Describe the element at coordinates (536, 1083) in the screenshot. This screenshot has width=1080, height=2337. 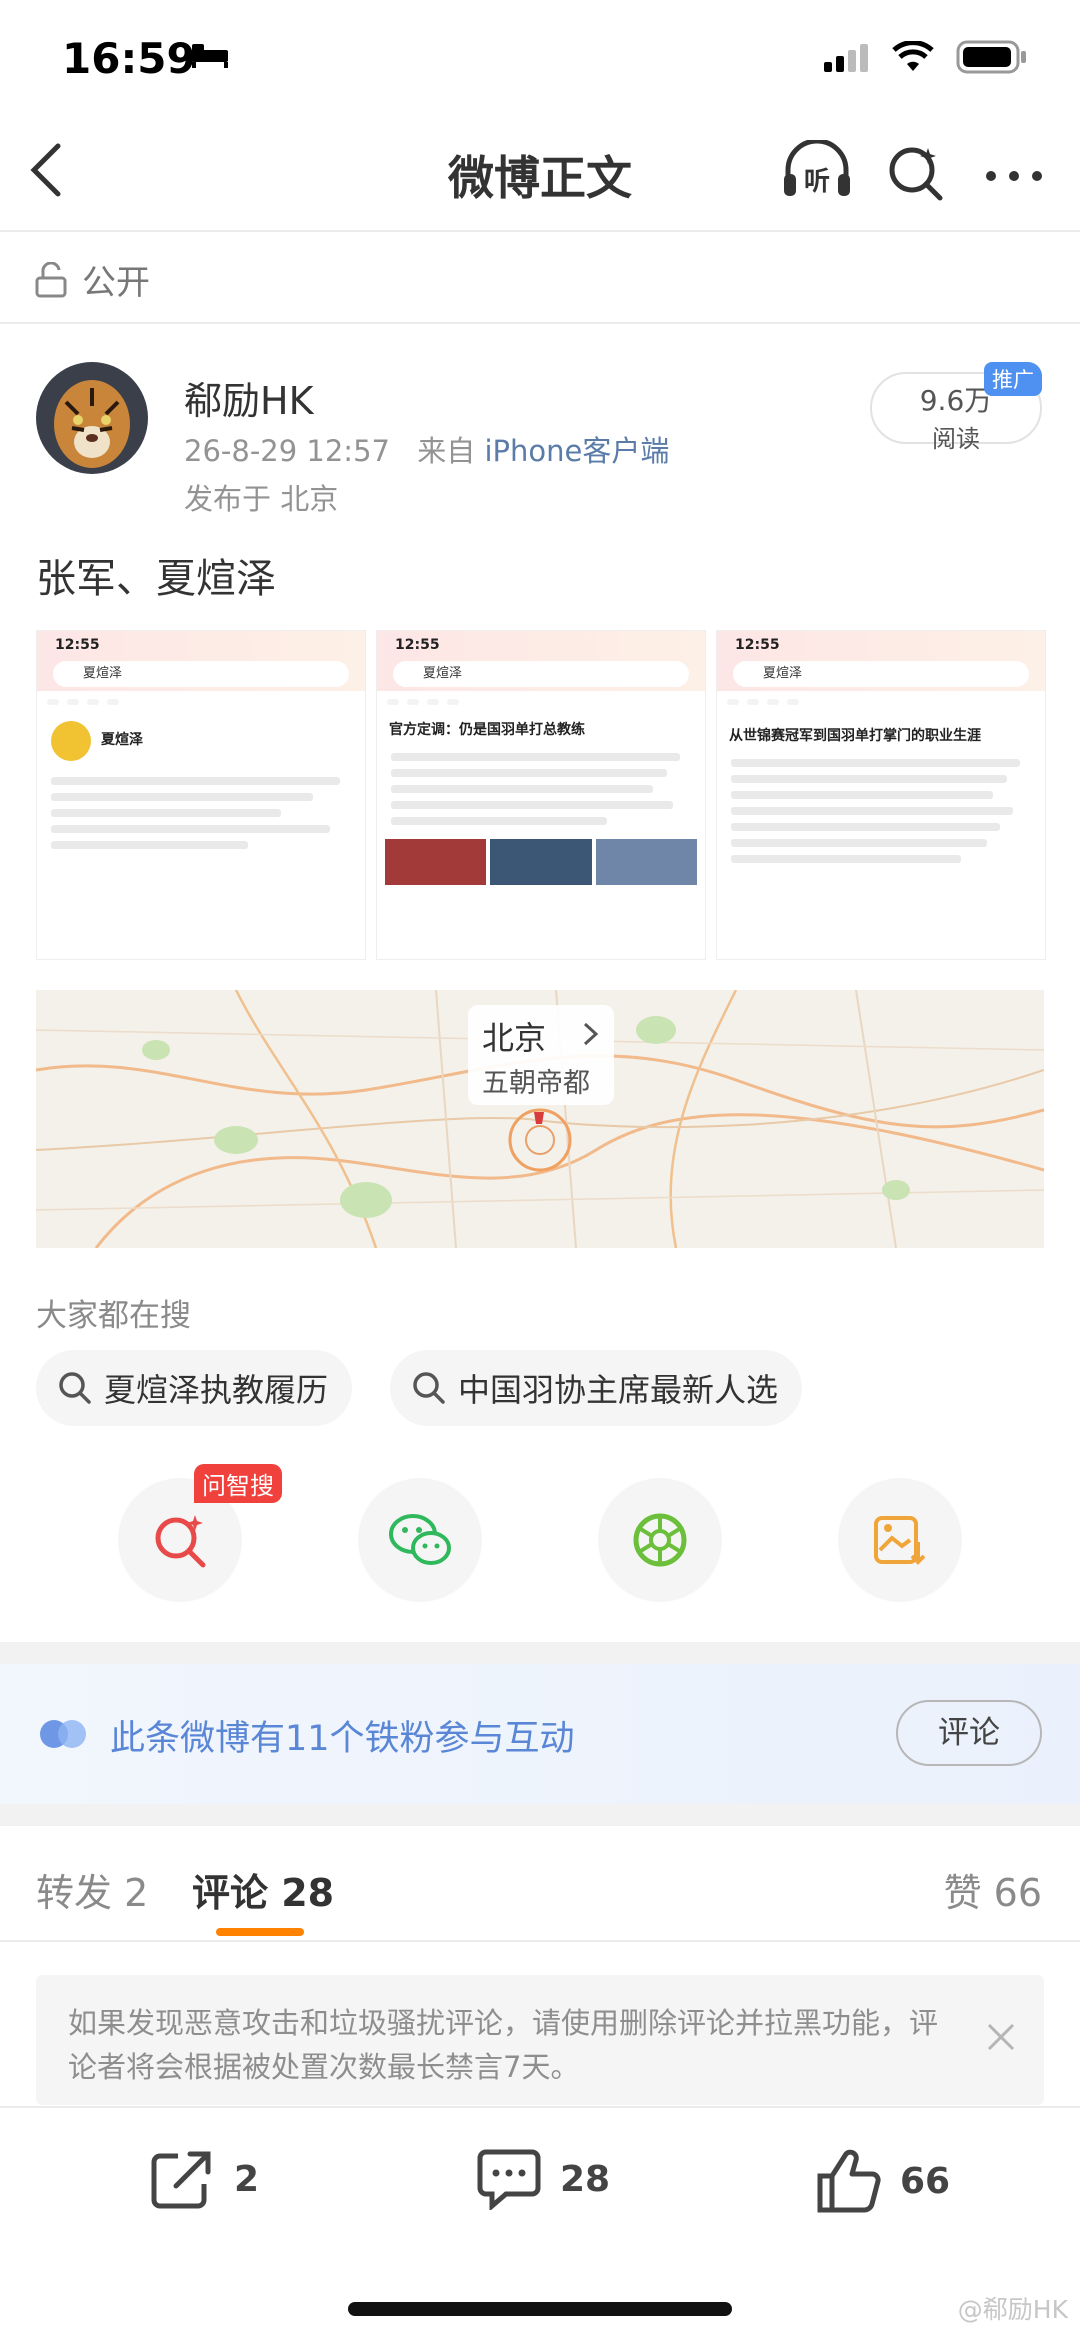
I see `map-subtitle: 五朝帝都` at that location.